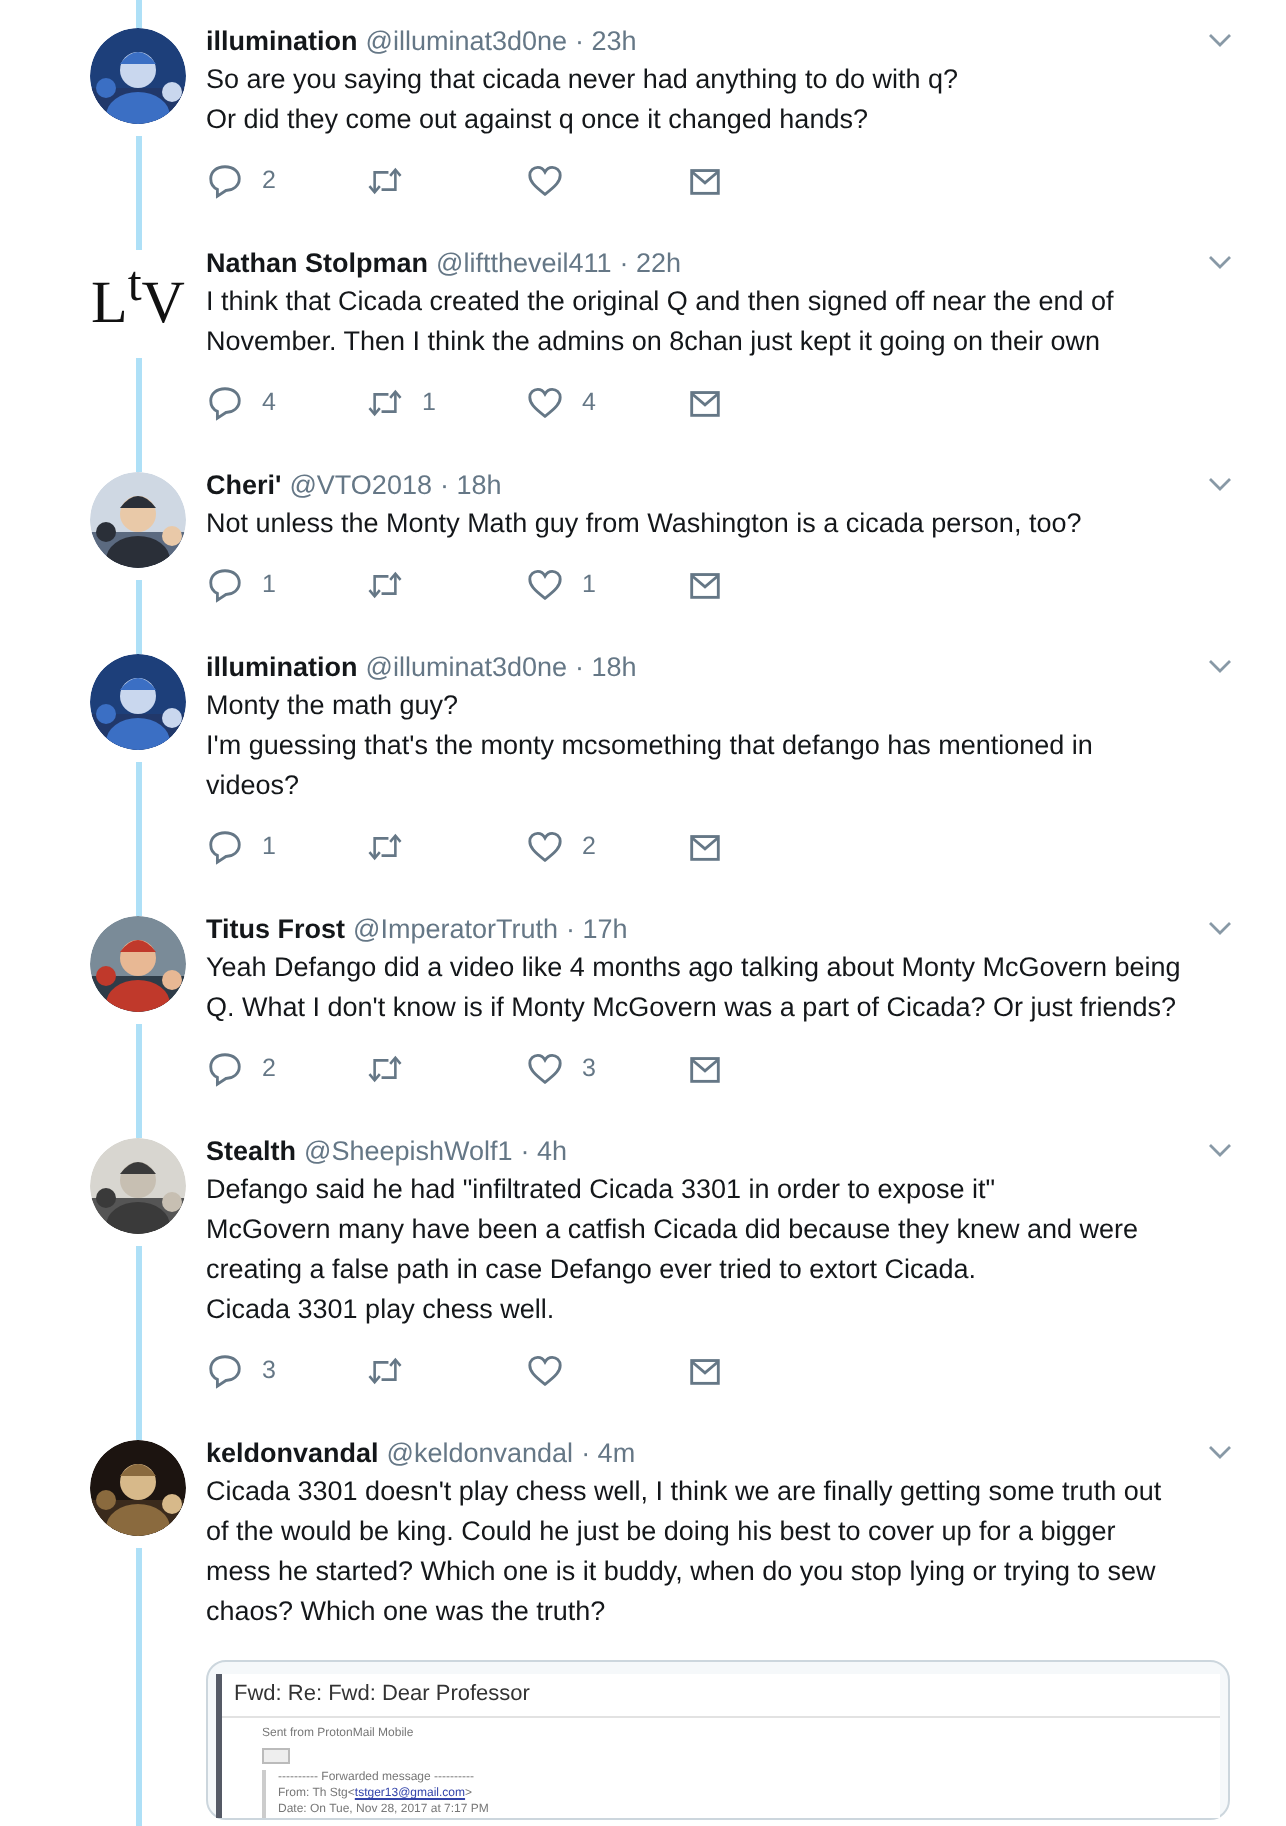 The width and height of the screenshot is (1286, 1826). Describe the element at coordinates (251, 1150) in the screenshot. I see `user-name: Stealth` at that location.